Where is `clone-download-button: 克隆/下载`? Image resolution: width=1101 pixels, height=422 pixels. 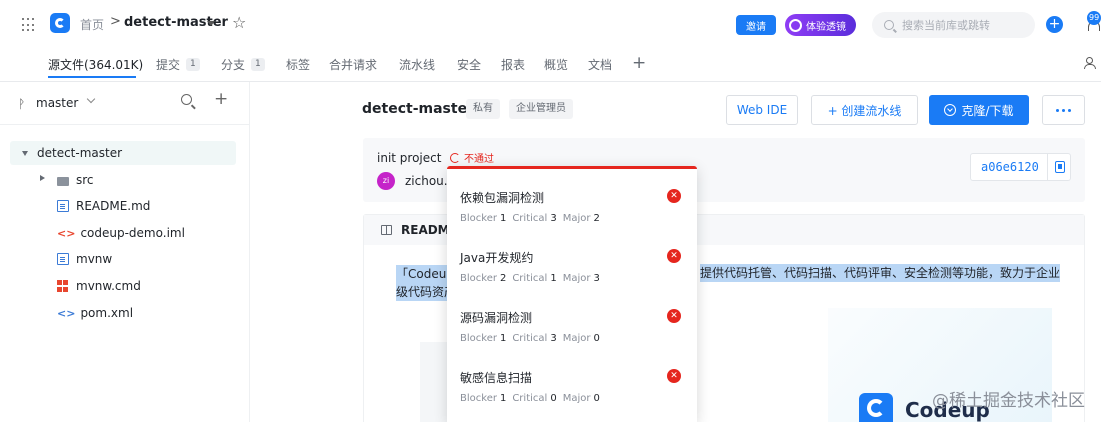 clone-download-button: 克隆/下载 is located at coordinates (979, 110).